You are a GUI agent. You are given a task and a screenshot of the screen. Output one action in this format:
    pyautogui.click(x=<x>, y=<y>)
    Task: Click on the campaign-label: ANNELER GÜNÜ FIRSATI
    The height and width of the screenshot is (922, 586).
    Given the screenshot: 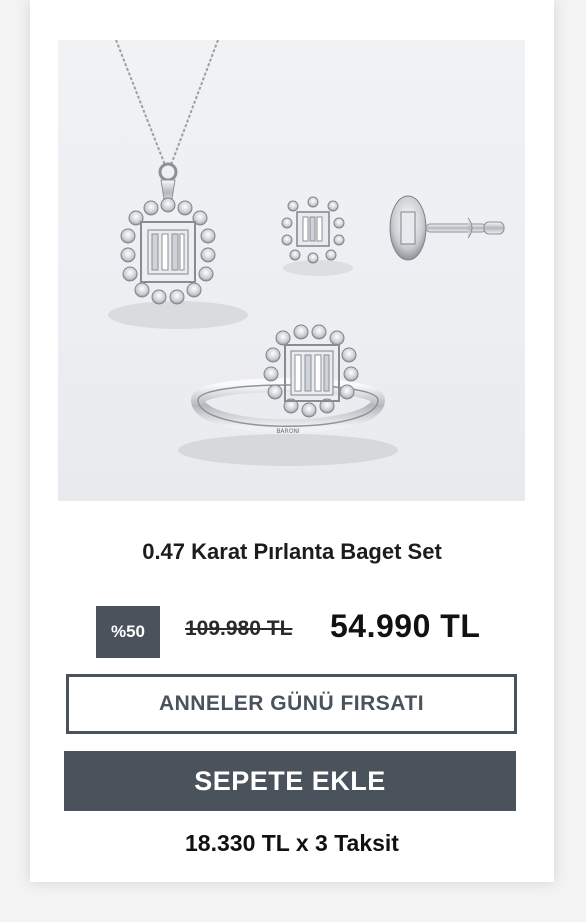 What is the action you would take?
    pyautogui.click(x=291, y=704)
    